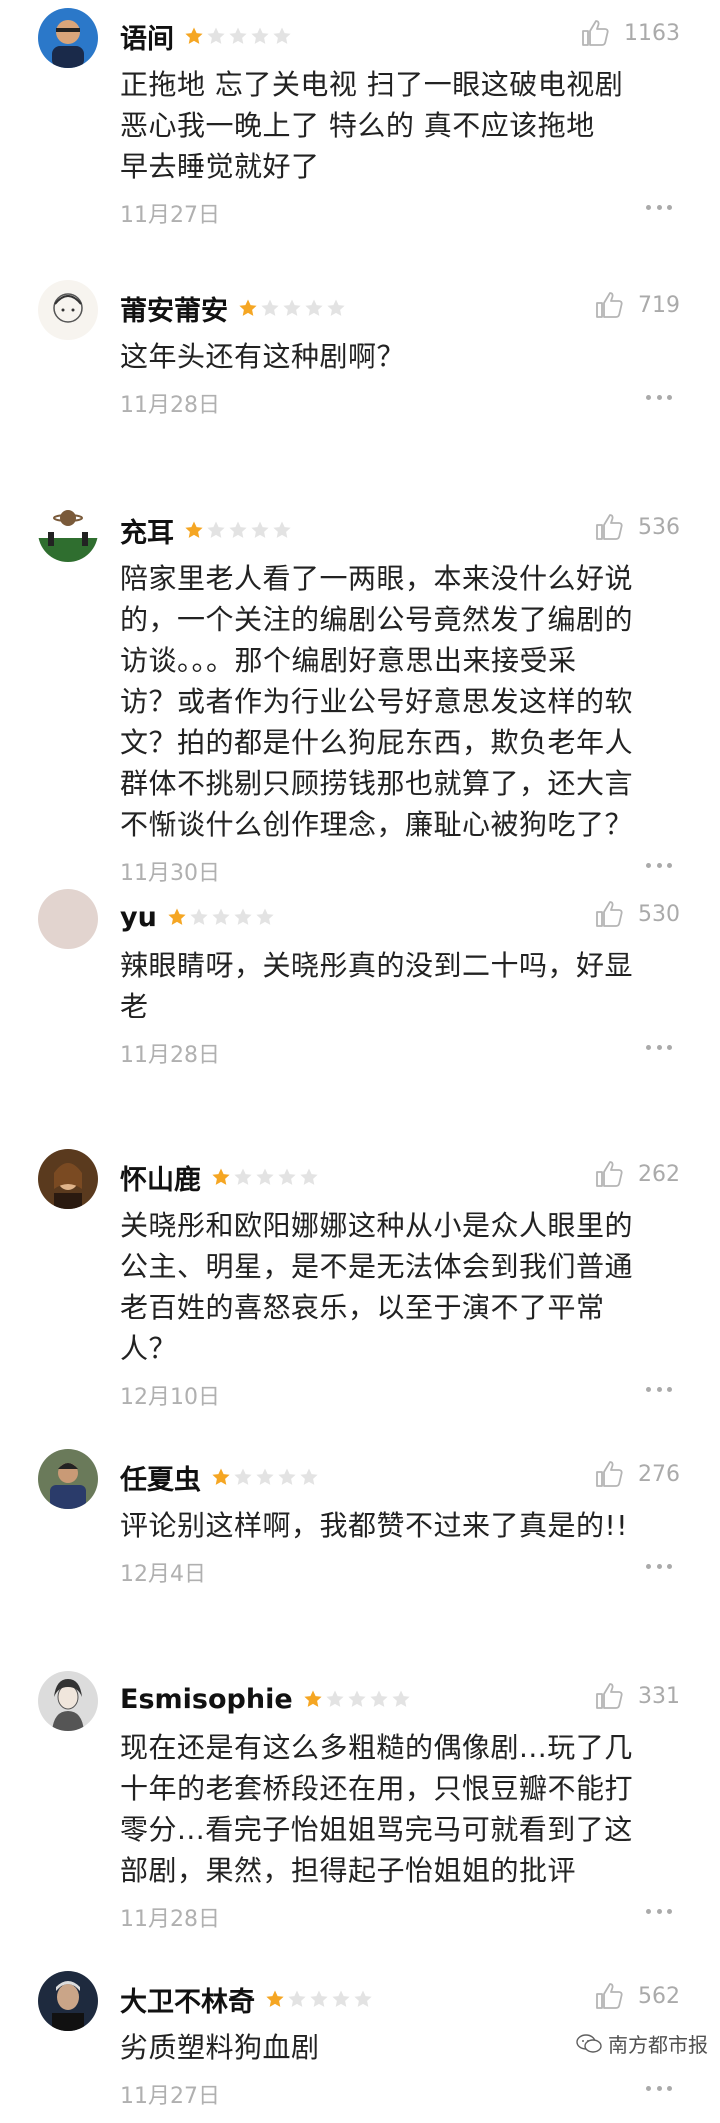 Image resolution: width=720 pixels, height=2123 pixels. What do you see at coordinates (637, 1174) in the screenshot?
I see `like-button: 262` at bounding box center [637, 1174].